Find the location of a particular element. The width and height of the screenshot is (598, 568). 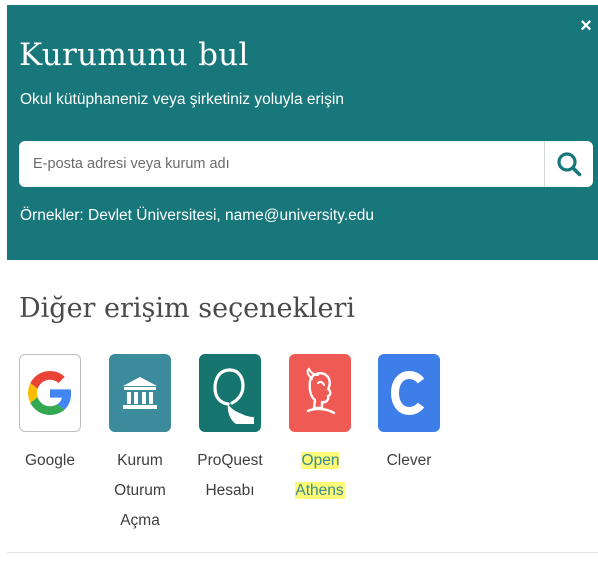

proquest-account-option: ProQuest Hesabı is located at coordinates (230, 430).